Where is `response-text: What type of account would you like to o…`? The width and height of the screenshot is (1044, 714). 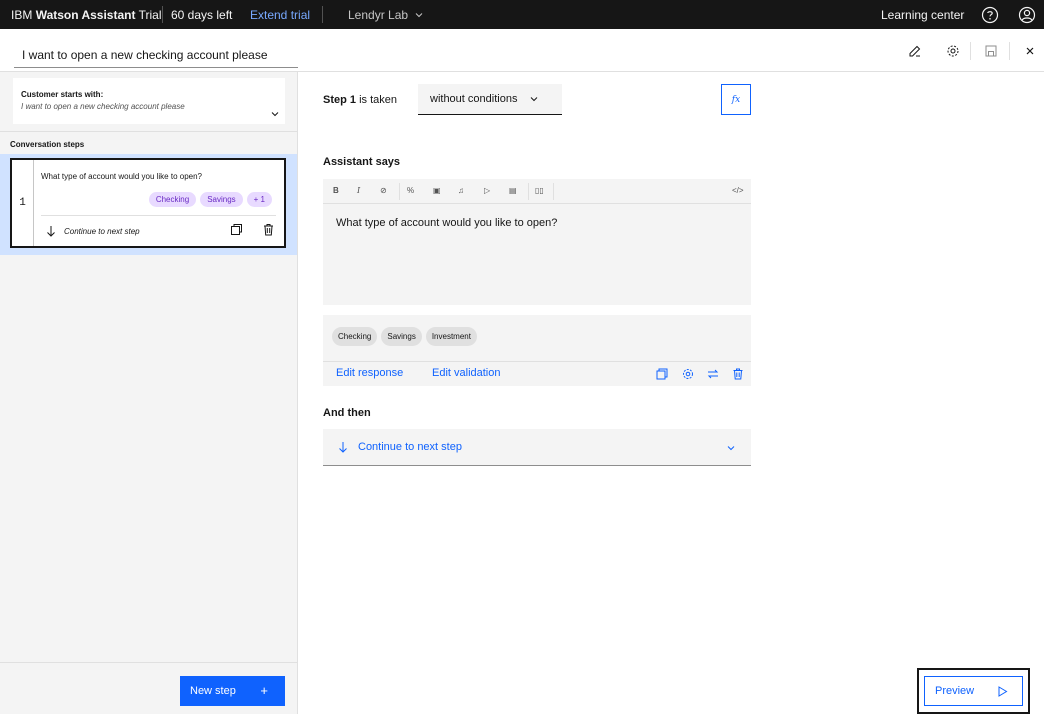 response-text: What type of account would you like to o… is located at coordinates (446, 223).